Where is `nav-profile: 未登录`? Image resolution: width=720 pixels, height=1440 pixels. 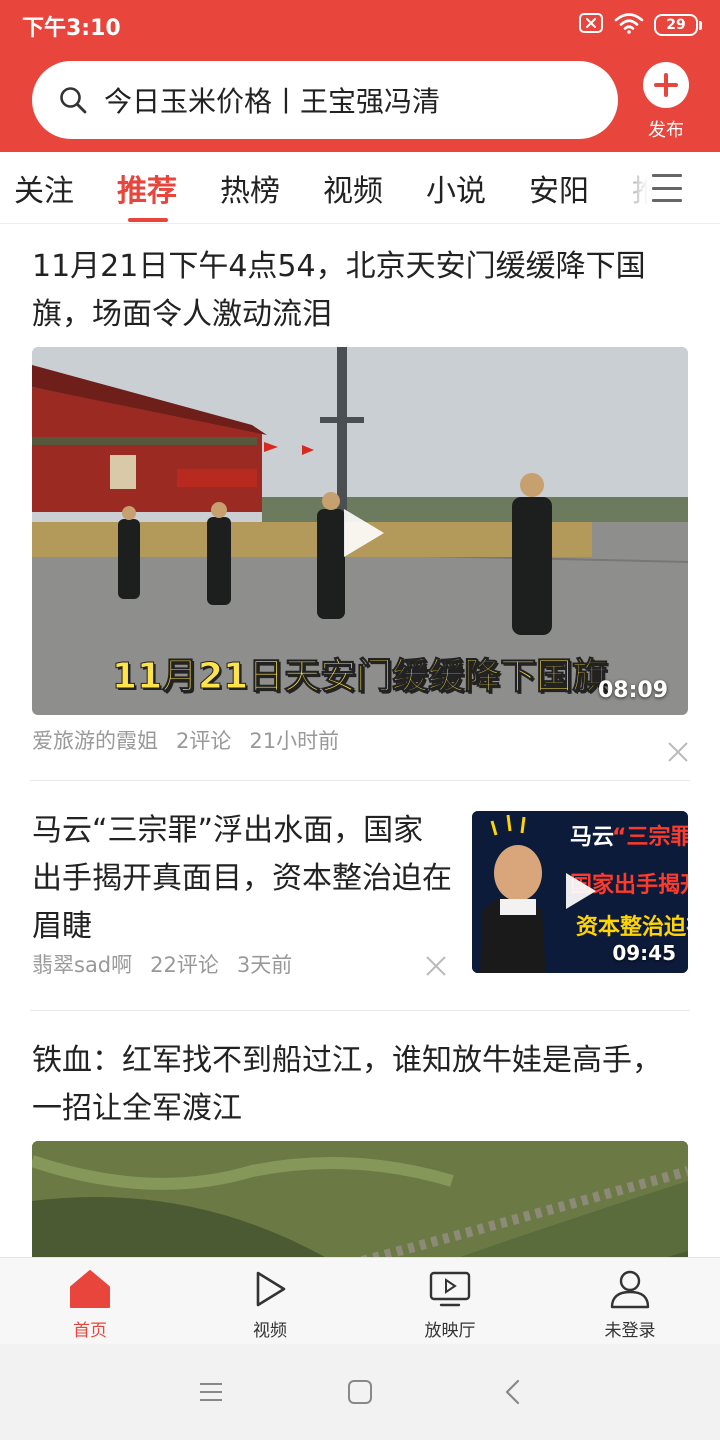 nav-profile: 未登录 is located at coordinates (630, 1304).